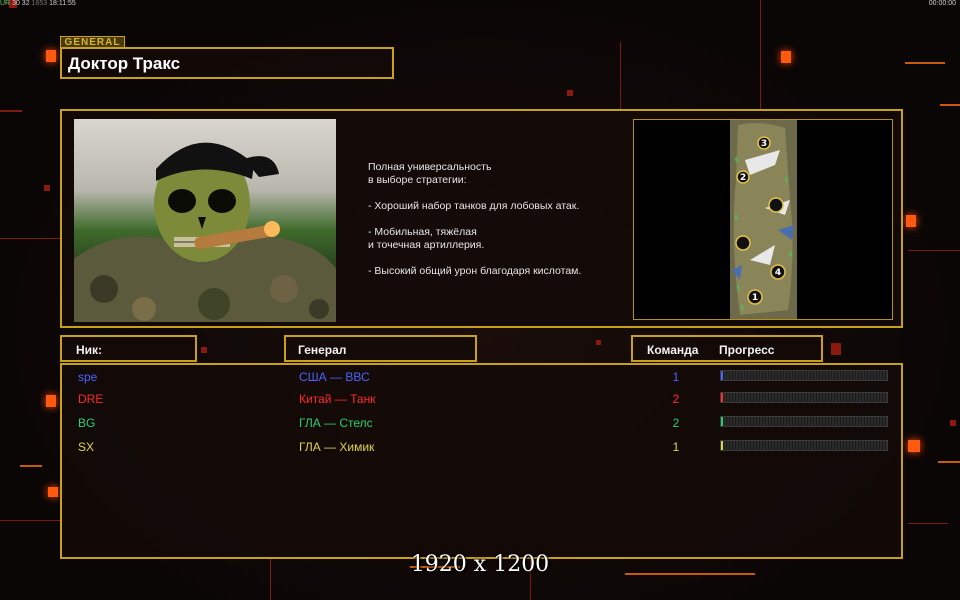 The image size is (960, 600). Describe the element at coordinates (778, 273) in the screenshot. I see `spawn-label: 4` at that location.